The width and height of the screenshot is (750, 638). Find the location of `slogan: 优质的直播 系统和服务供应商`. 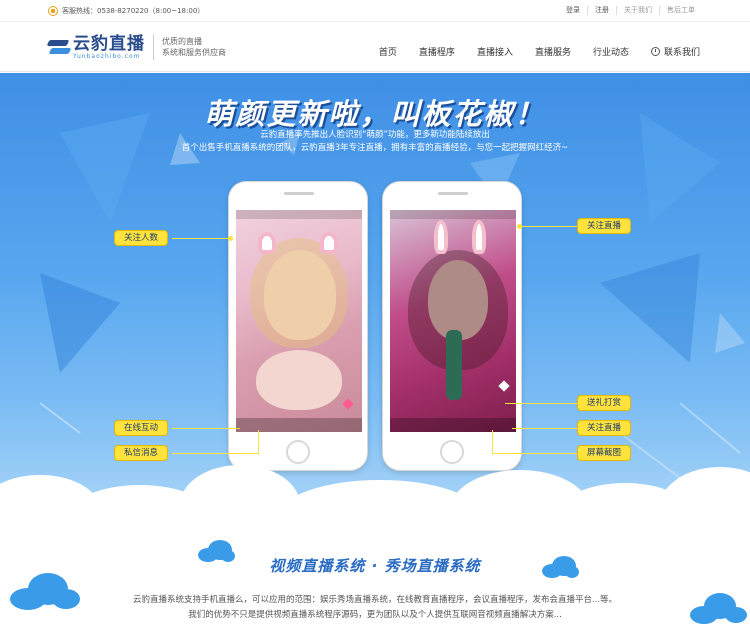

slogan: 优质的直播 系统和服务供应商 is located at coordinates (194, 47).